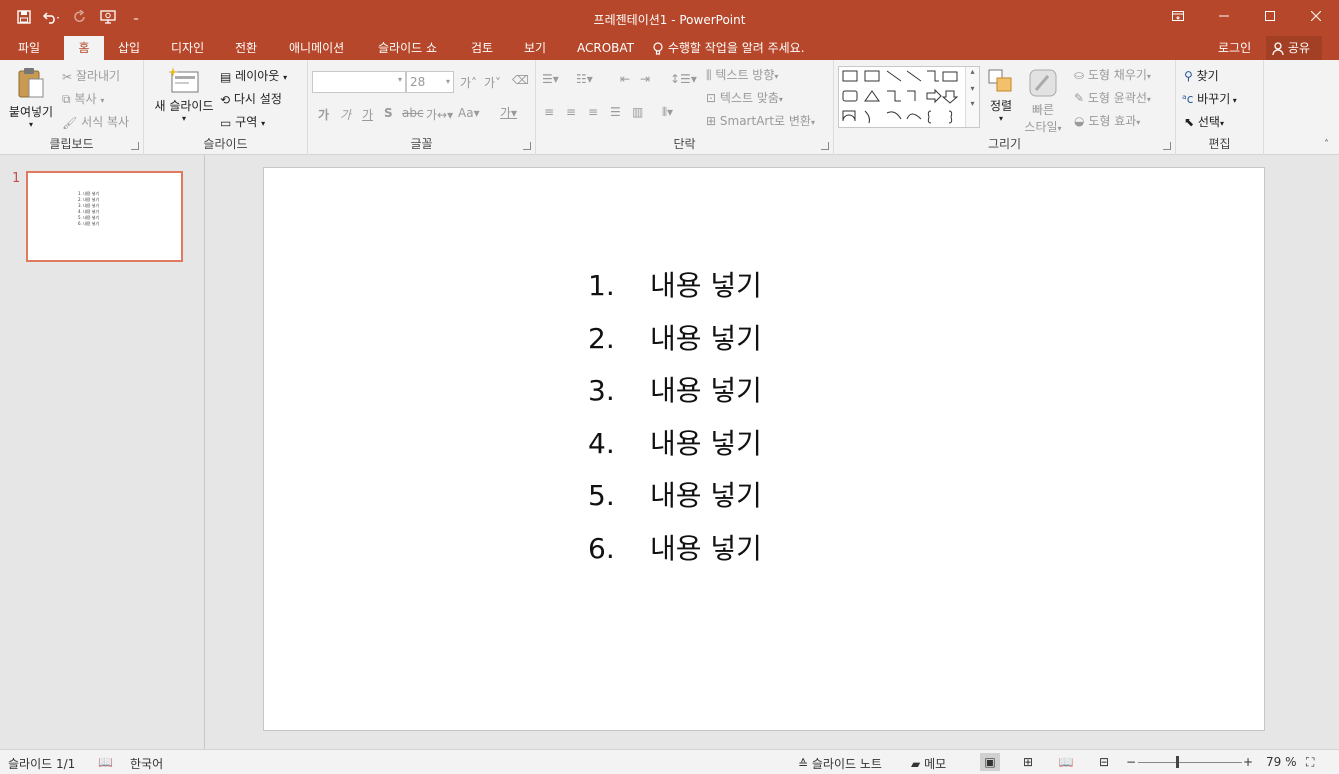 Image resolution: width=1339 pixels, height=774 pixels. I want to click on shape-effects-button: ◒ 도형 효과▾, so click(1107, 120).